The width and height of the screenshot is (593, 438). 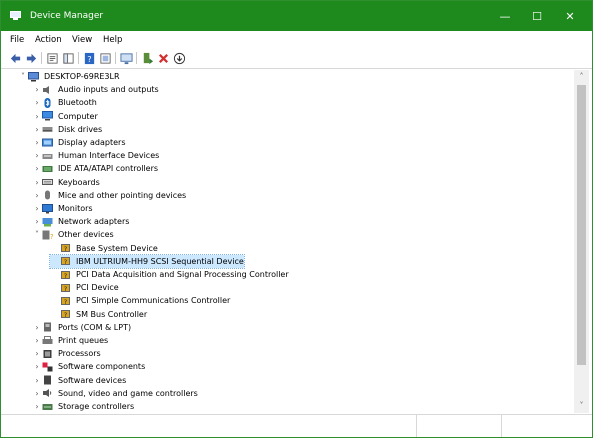 I want to click on tree-item-label: Keyboards, so click(x=79, y=182).